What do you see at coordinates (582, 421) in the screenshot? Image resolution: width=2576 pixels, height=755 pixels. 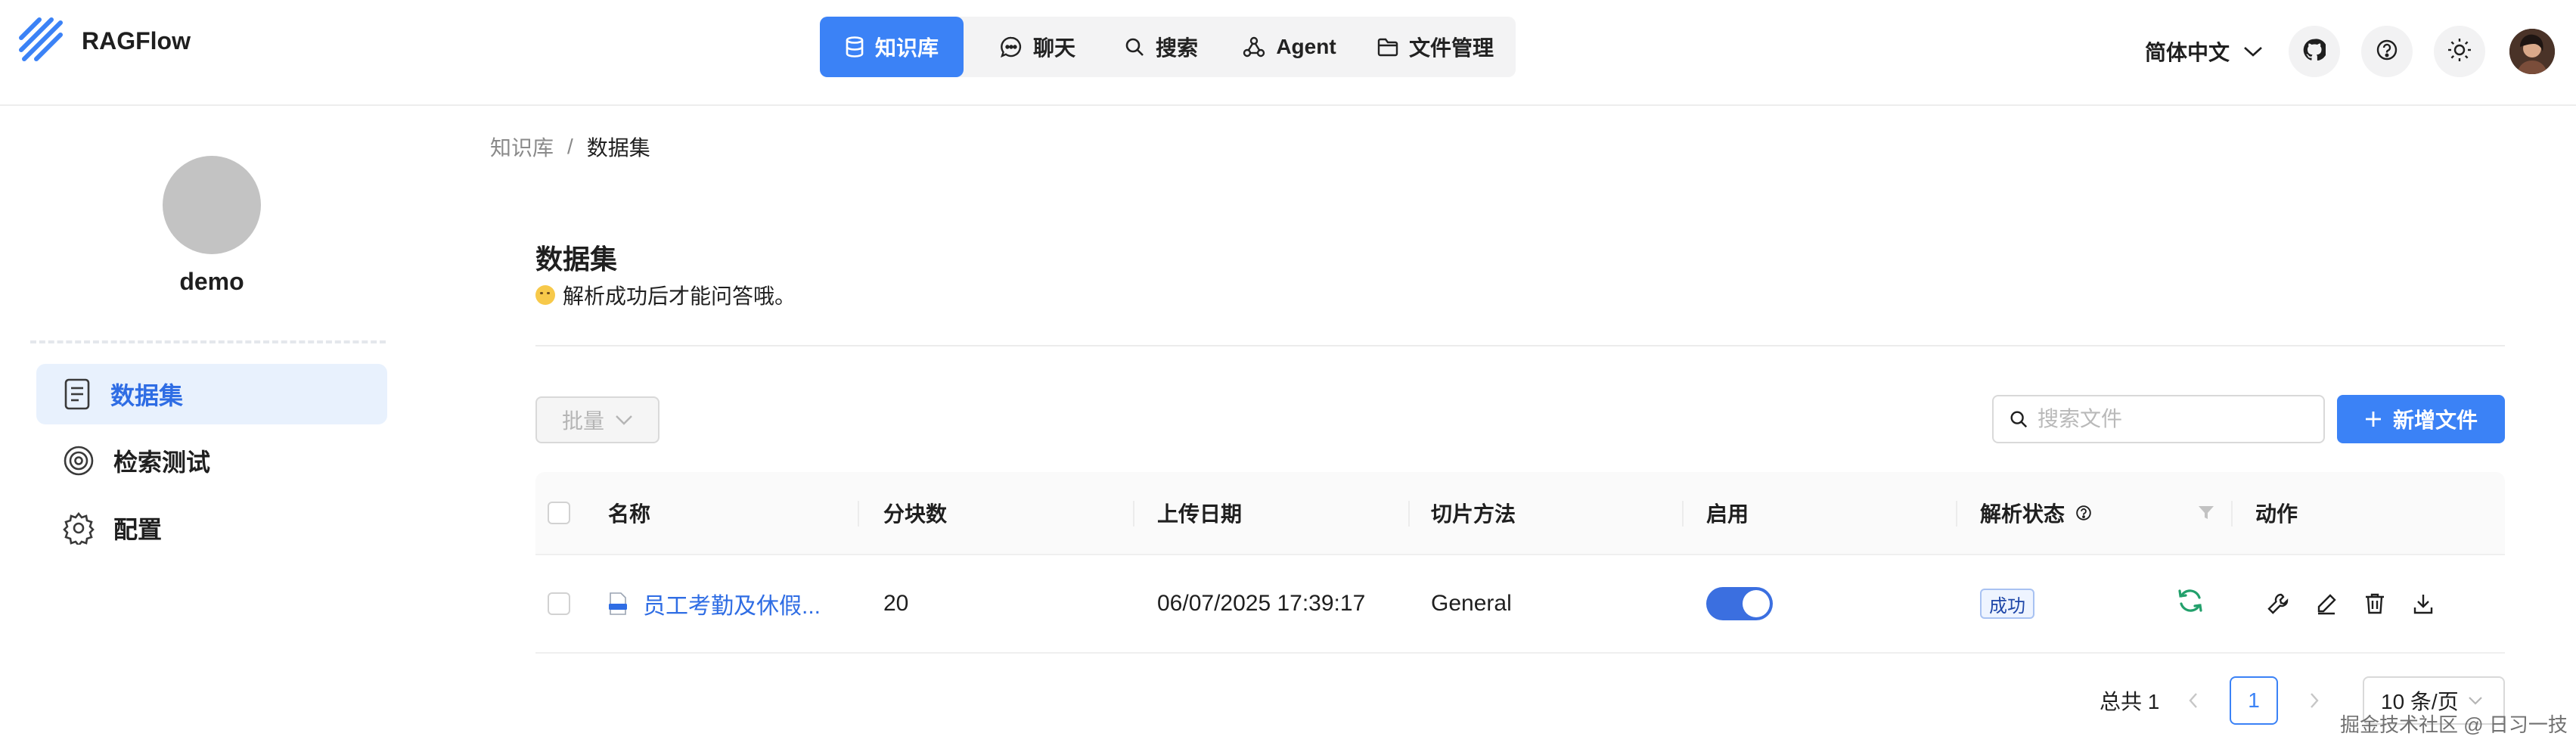 I see `bulk-label: 批量` at bounding box center [582, 421].